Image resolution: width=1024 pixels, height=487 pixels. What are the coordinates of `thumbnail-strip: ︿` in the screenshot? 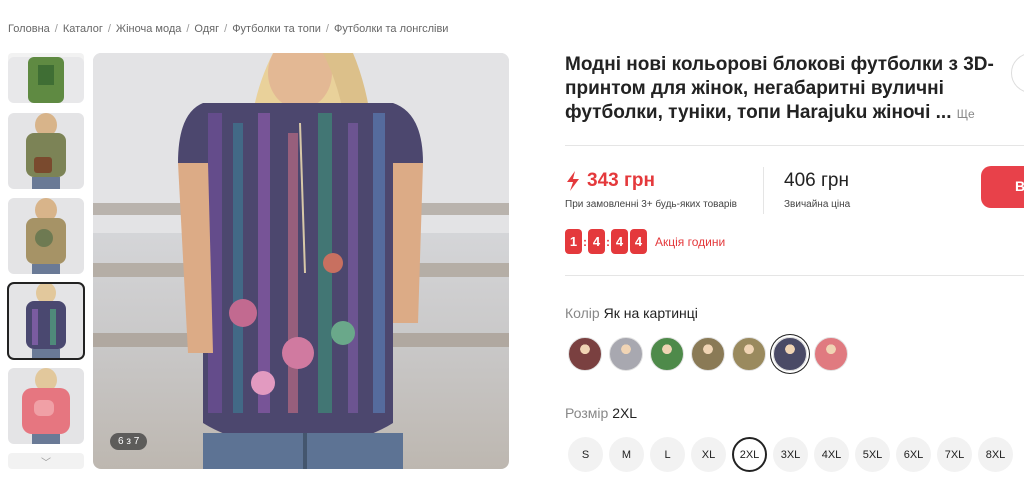 It's located at (46, 261).